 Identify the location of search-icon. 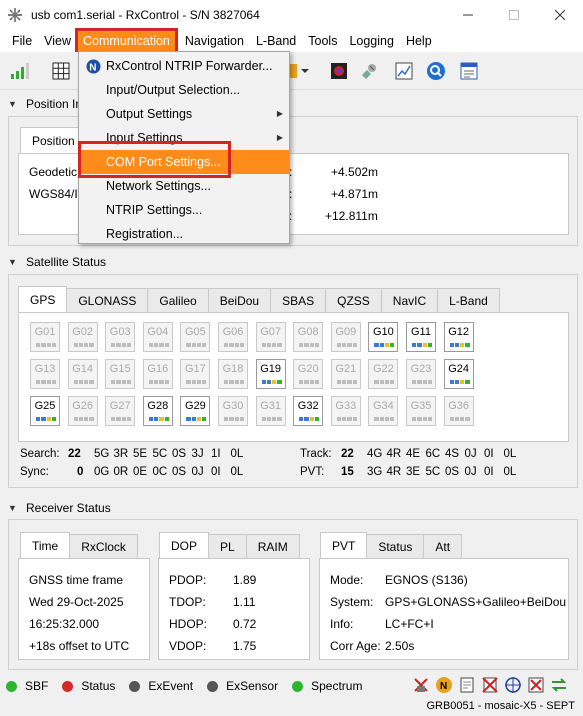
(436, 71).